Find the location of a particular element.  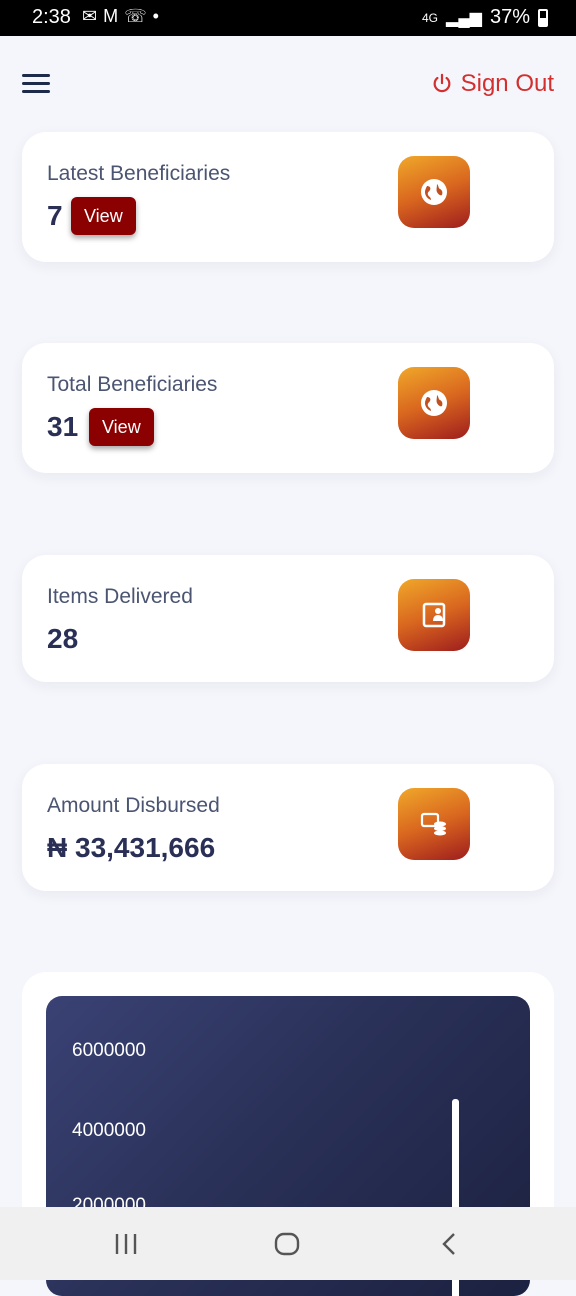

recent-apps-icon is located at coordinates (126, 1244).